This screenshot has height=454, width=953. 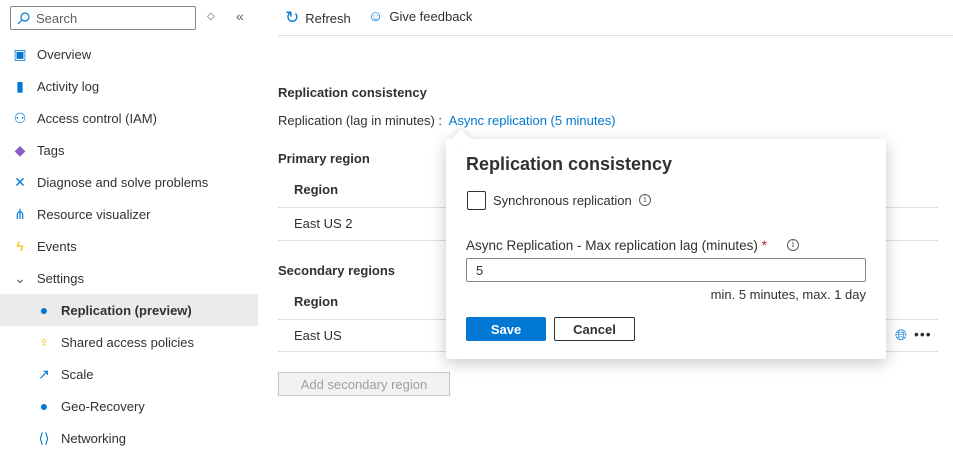 I want to click on sidebar-item-label: Scale, so click(x=77, y=374).